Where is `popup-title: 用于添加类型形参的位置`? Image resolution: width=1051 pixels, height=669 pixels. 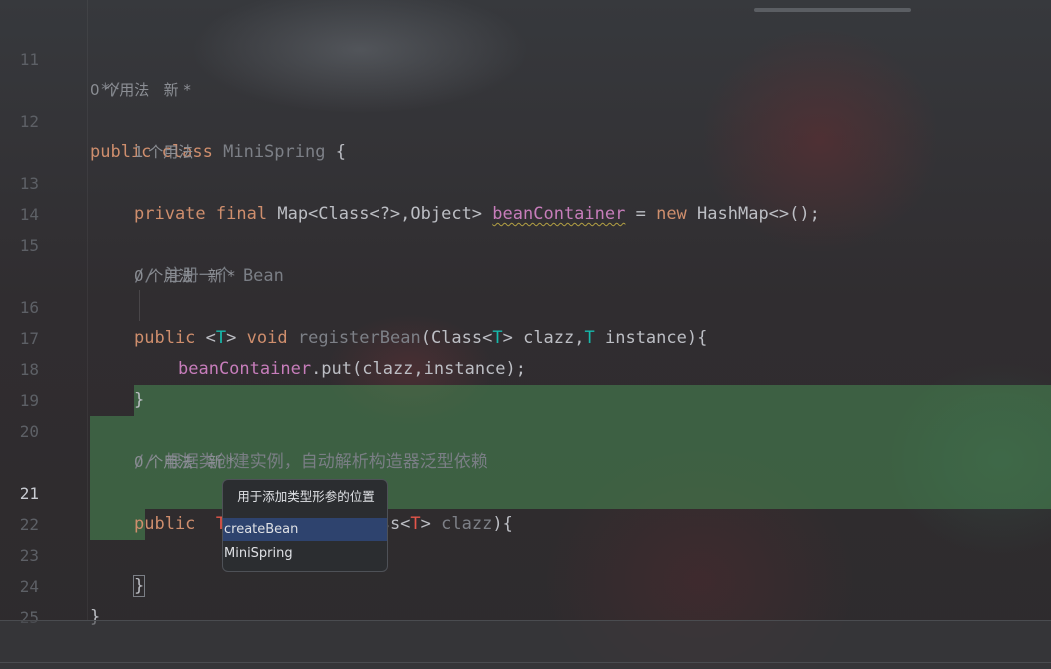
popup-title: 用于添加类型形参的位置 is located at coordinates (306, 496).